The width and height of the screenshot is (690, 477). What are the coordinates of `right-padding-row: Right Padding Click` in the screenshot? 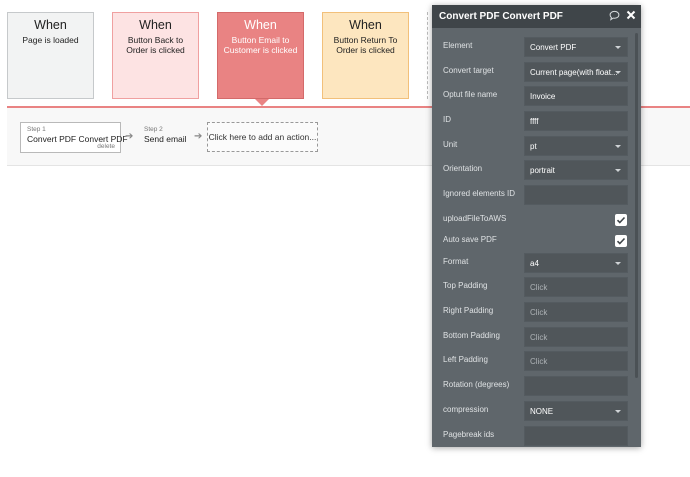 It's located at (536, 312).